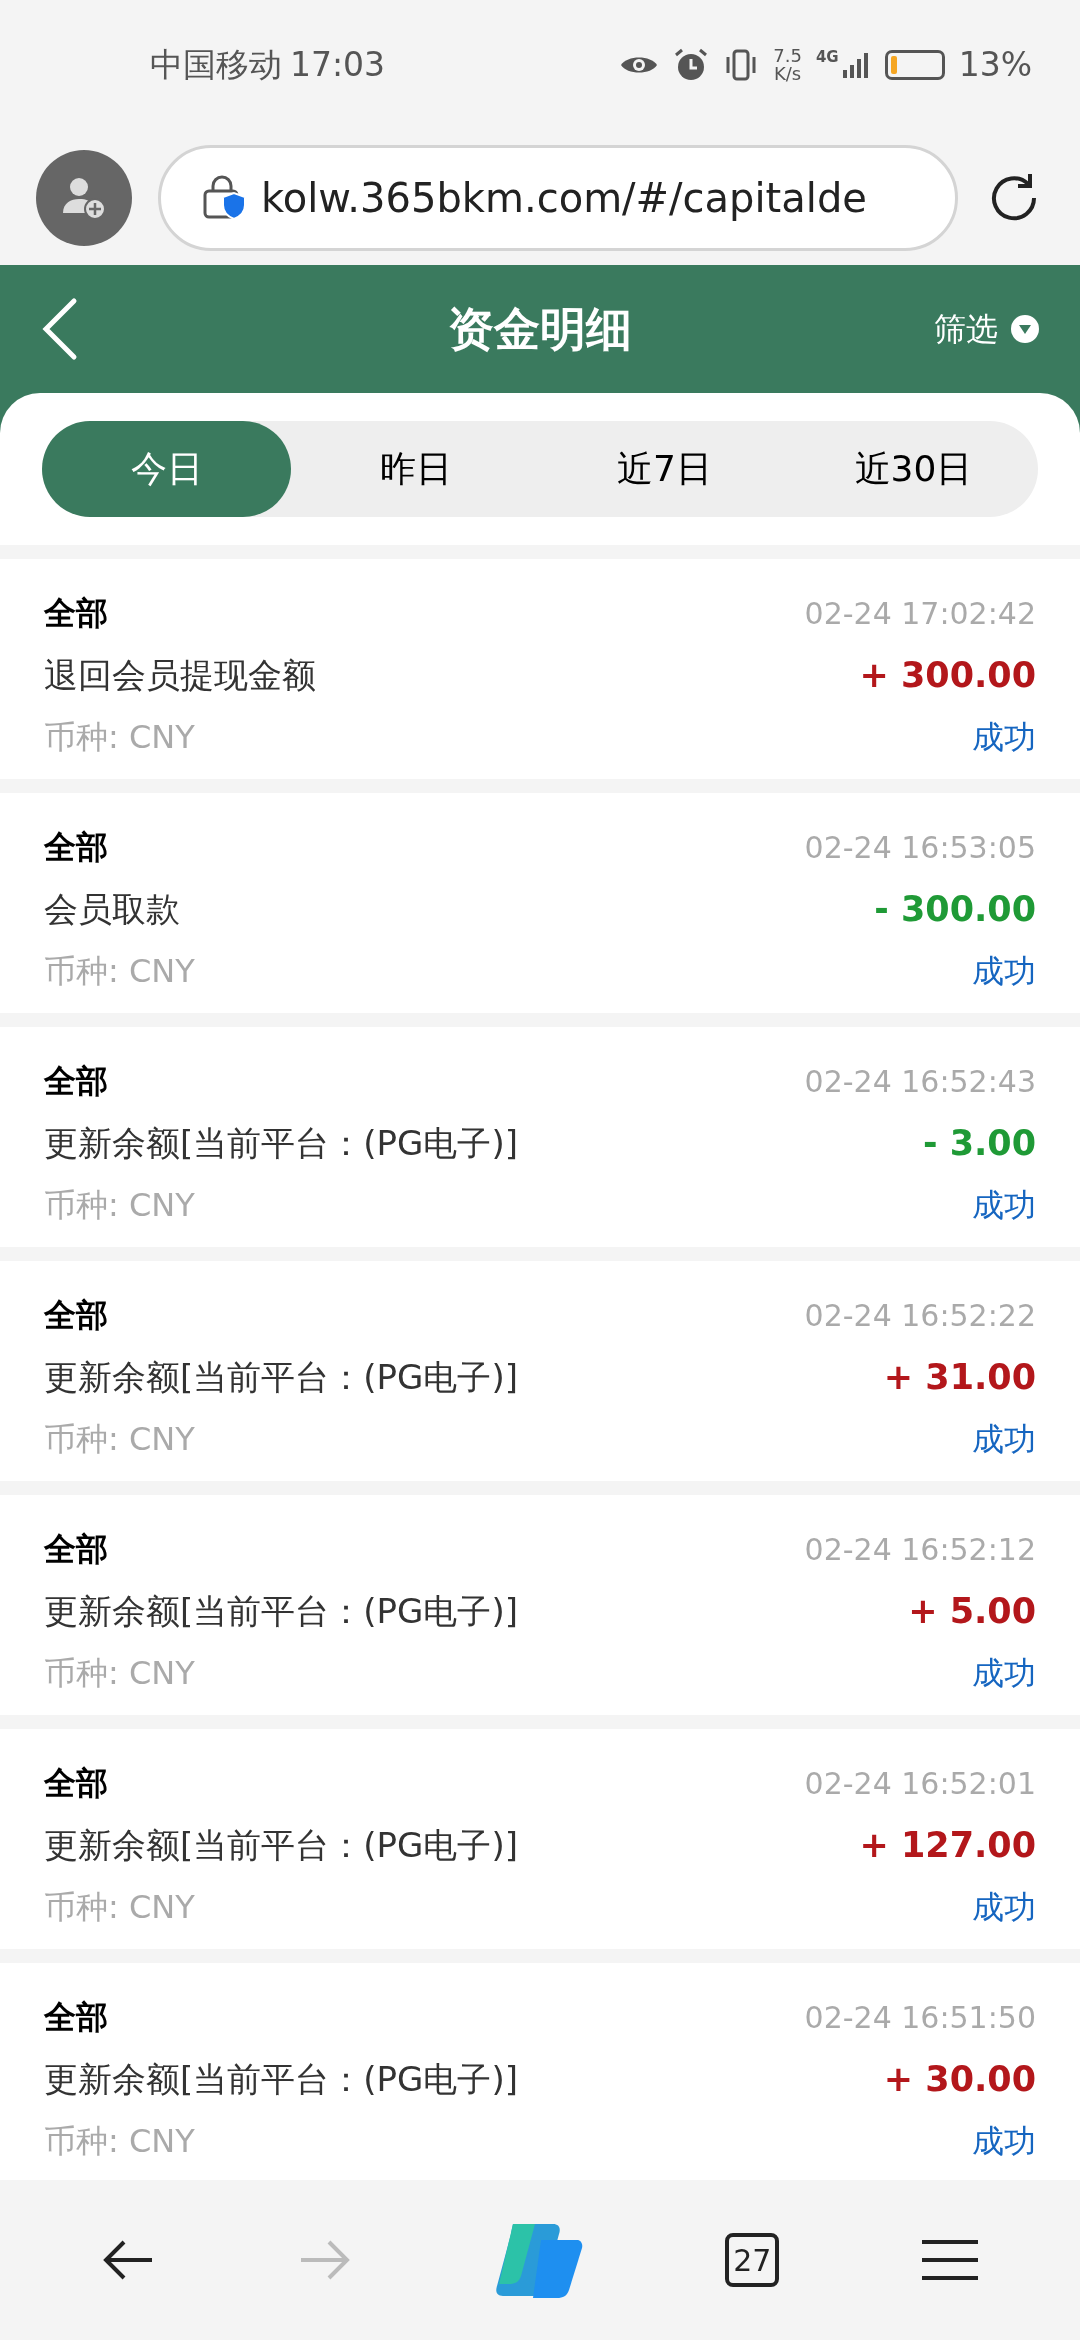  I want to click on address-bar: kolw.365bkm.com/#/capitalde, so click(558, 197).